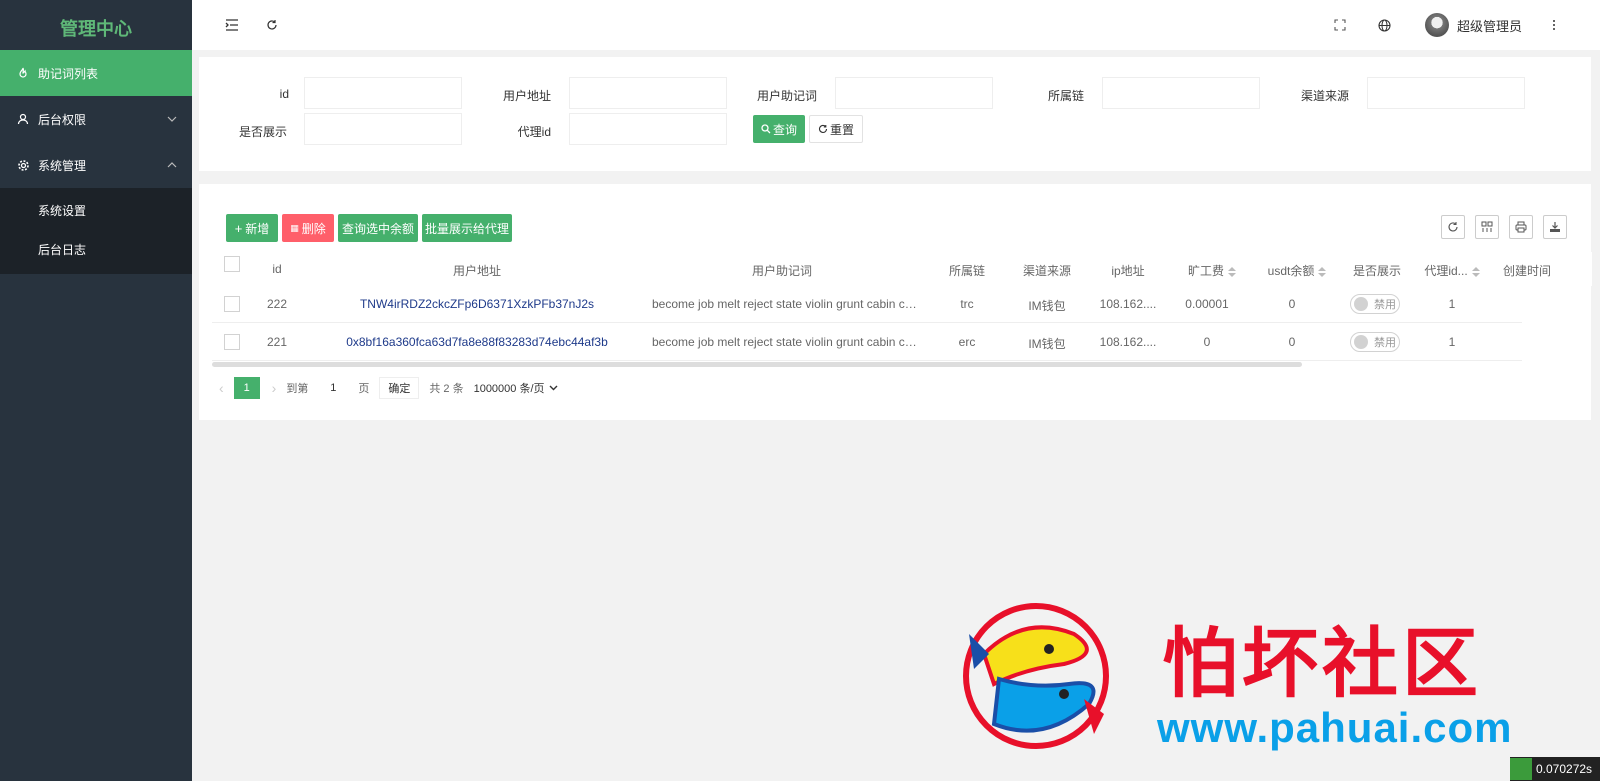 The width and height of the screenshot is (1600, 781). What do you see at coordinates (383, 93) in the screenshot?
I see `id-input` at bounding box center [383, 93].